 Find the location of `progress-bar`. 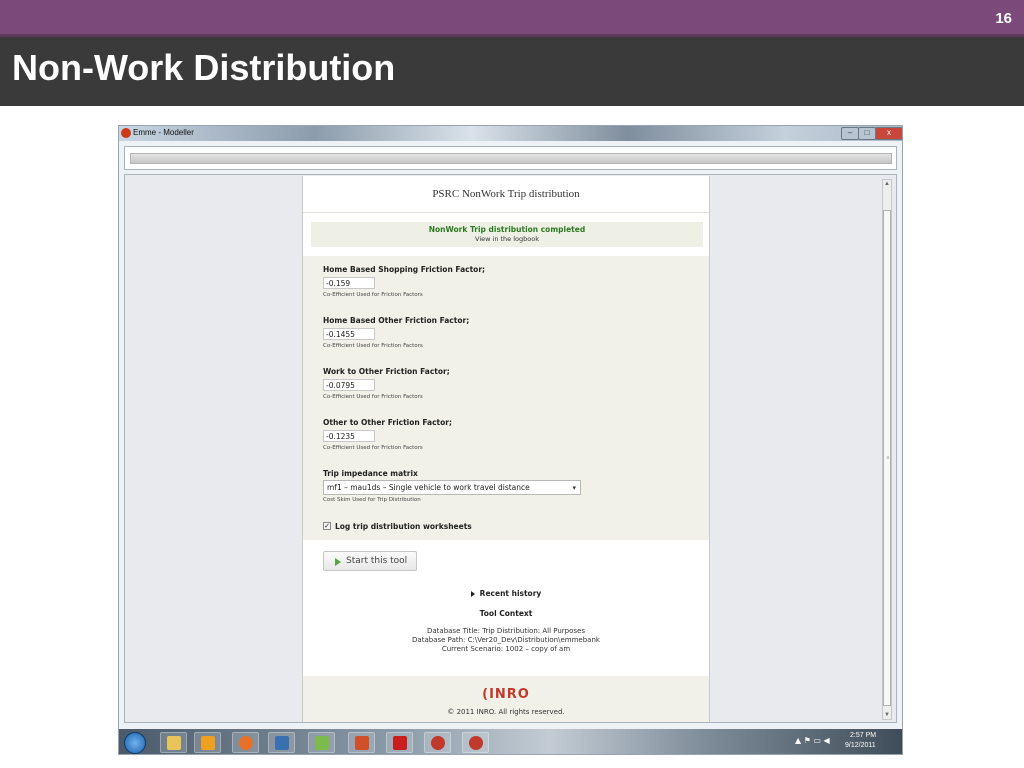

progress-bar is located at coordinates (511, 158).